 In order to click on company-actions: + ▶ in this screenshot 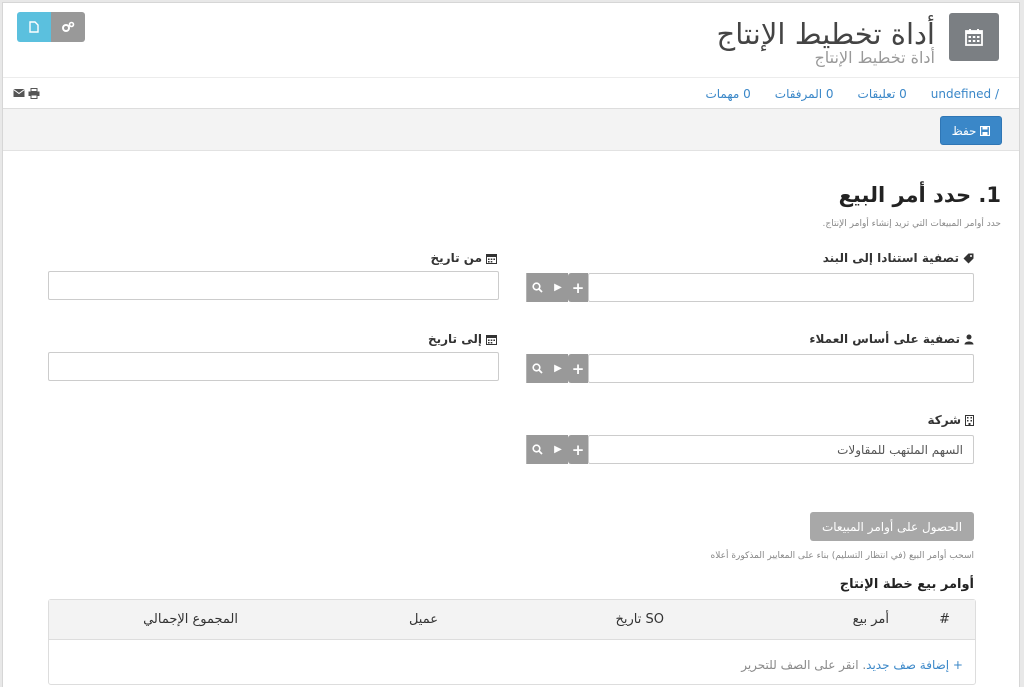, I will do `click(557, 449)`.